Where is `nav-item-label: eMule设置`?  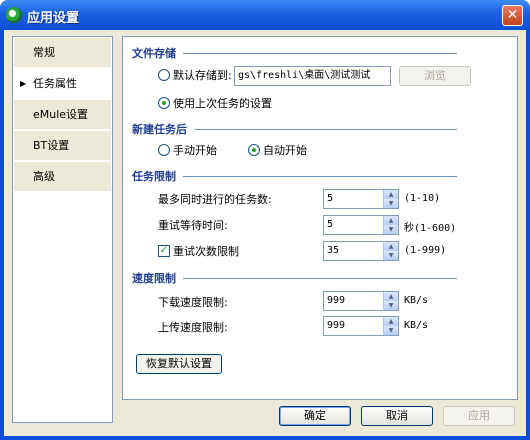
nav-item-label: eMule设置 is located at coordinates (61, 114).